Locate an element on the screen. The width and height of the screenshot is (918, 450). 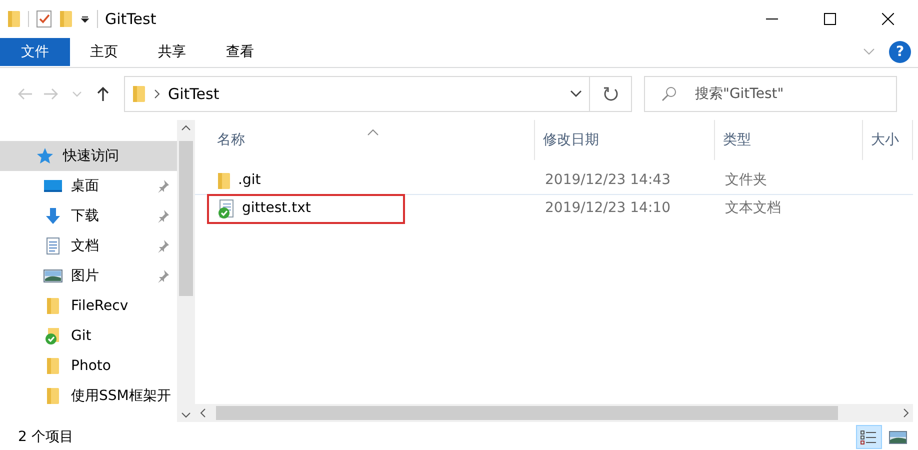
ribbon-tab: 共享 is located at coordinates (172, 52).